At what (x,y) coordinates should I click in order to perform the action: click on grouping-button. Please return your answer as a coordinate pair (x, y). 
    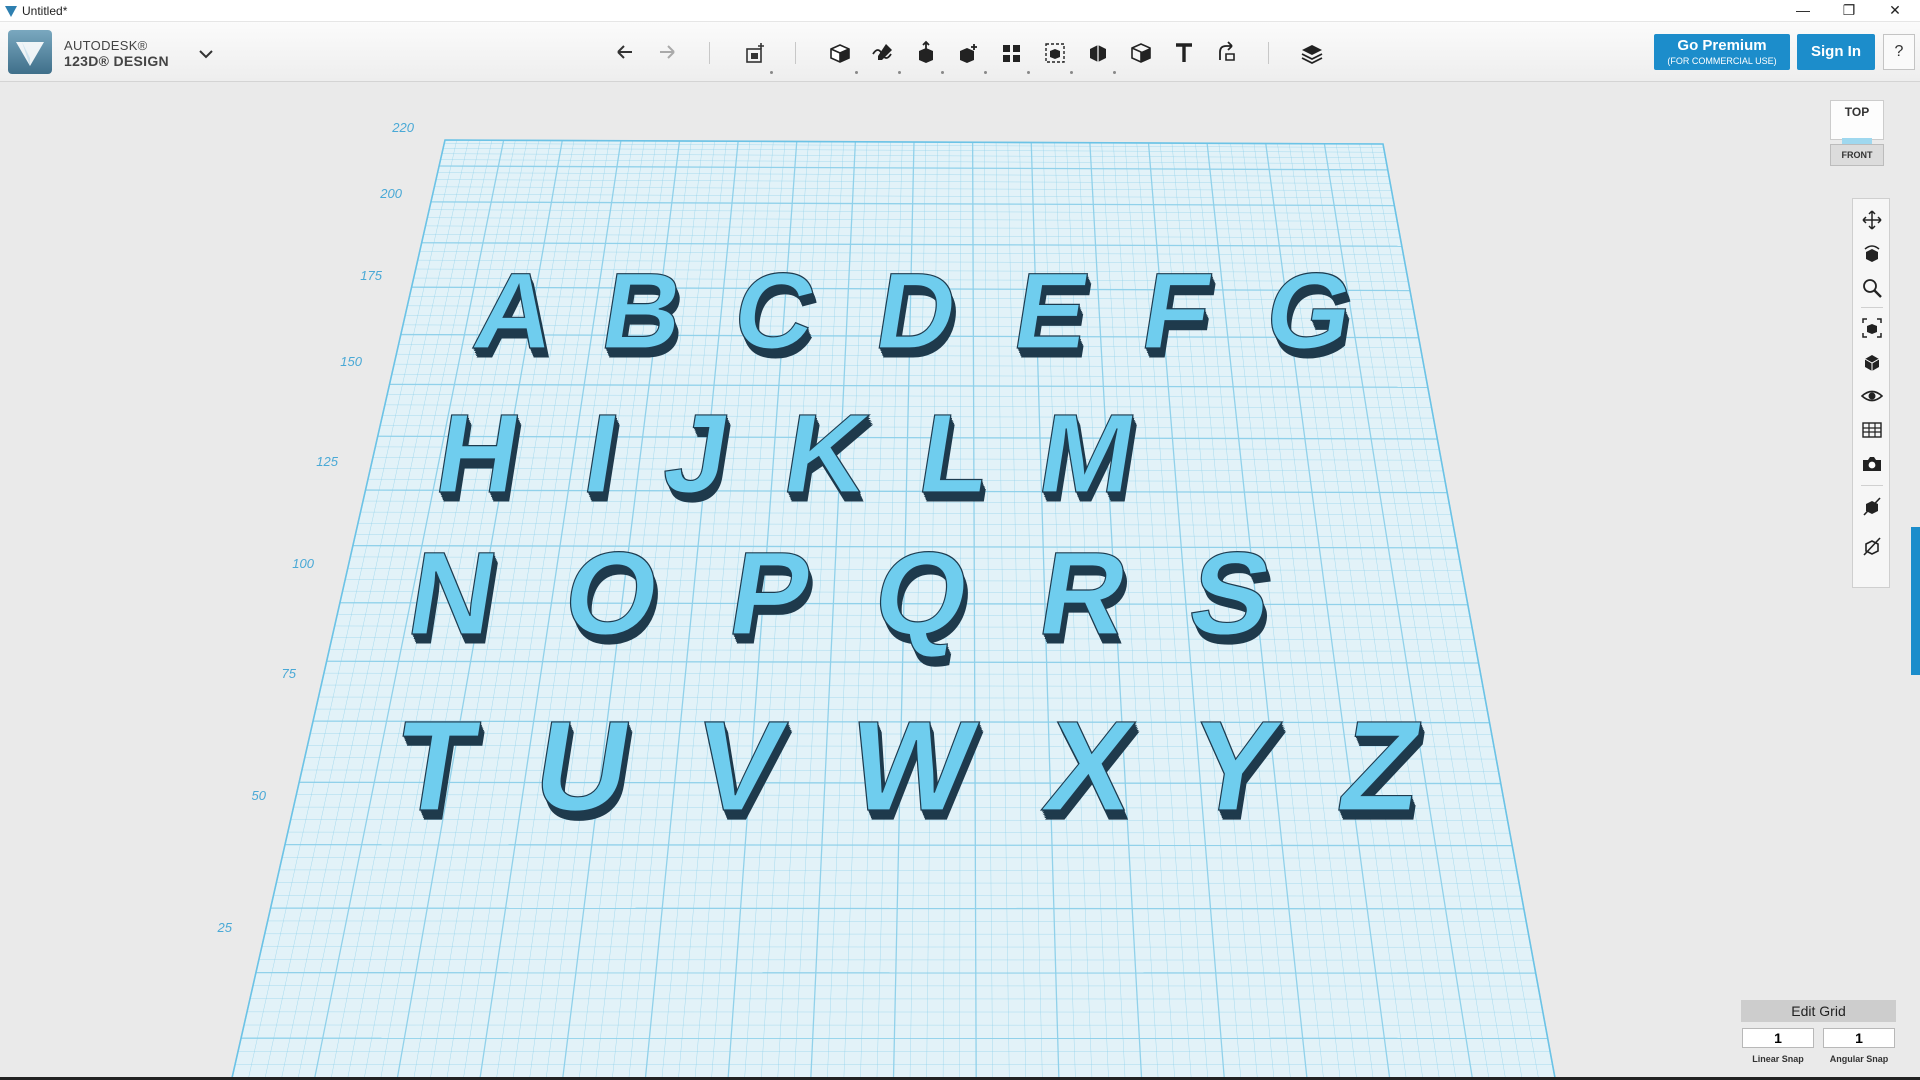
    Looking at the image, I should click on (1056, 56).